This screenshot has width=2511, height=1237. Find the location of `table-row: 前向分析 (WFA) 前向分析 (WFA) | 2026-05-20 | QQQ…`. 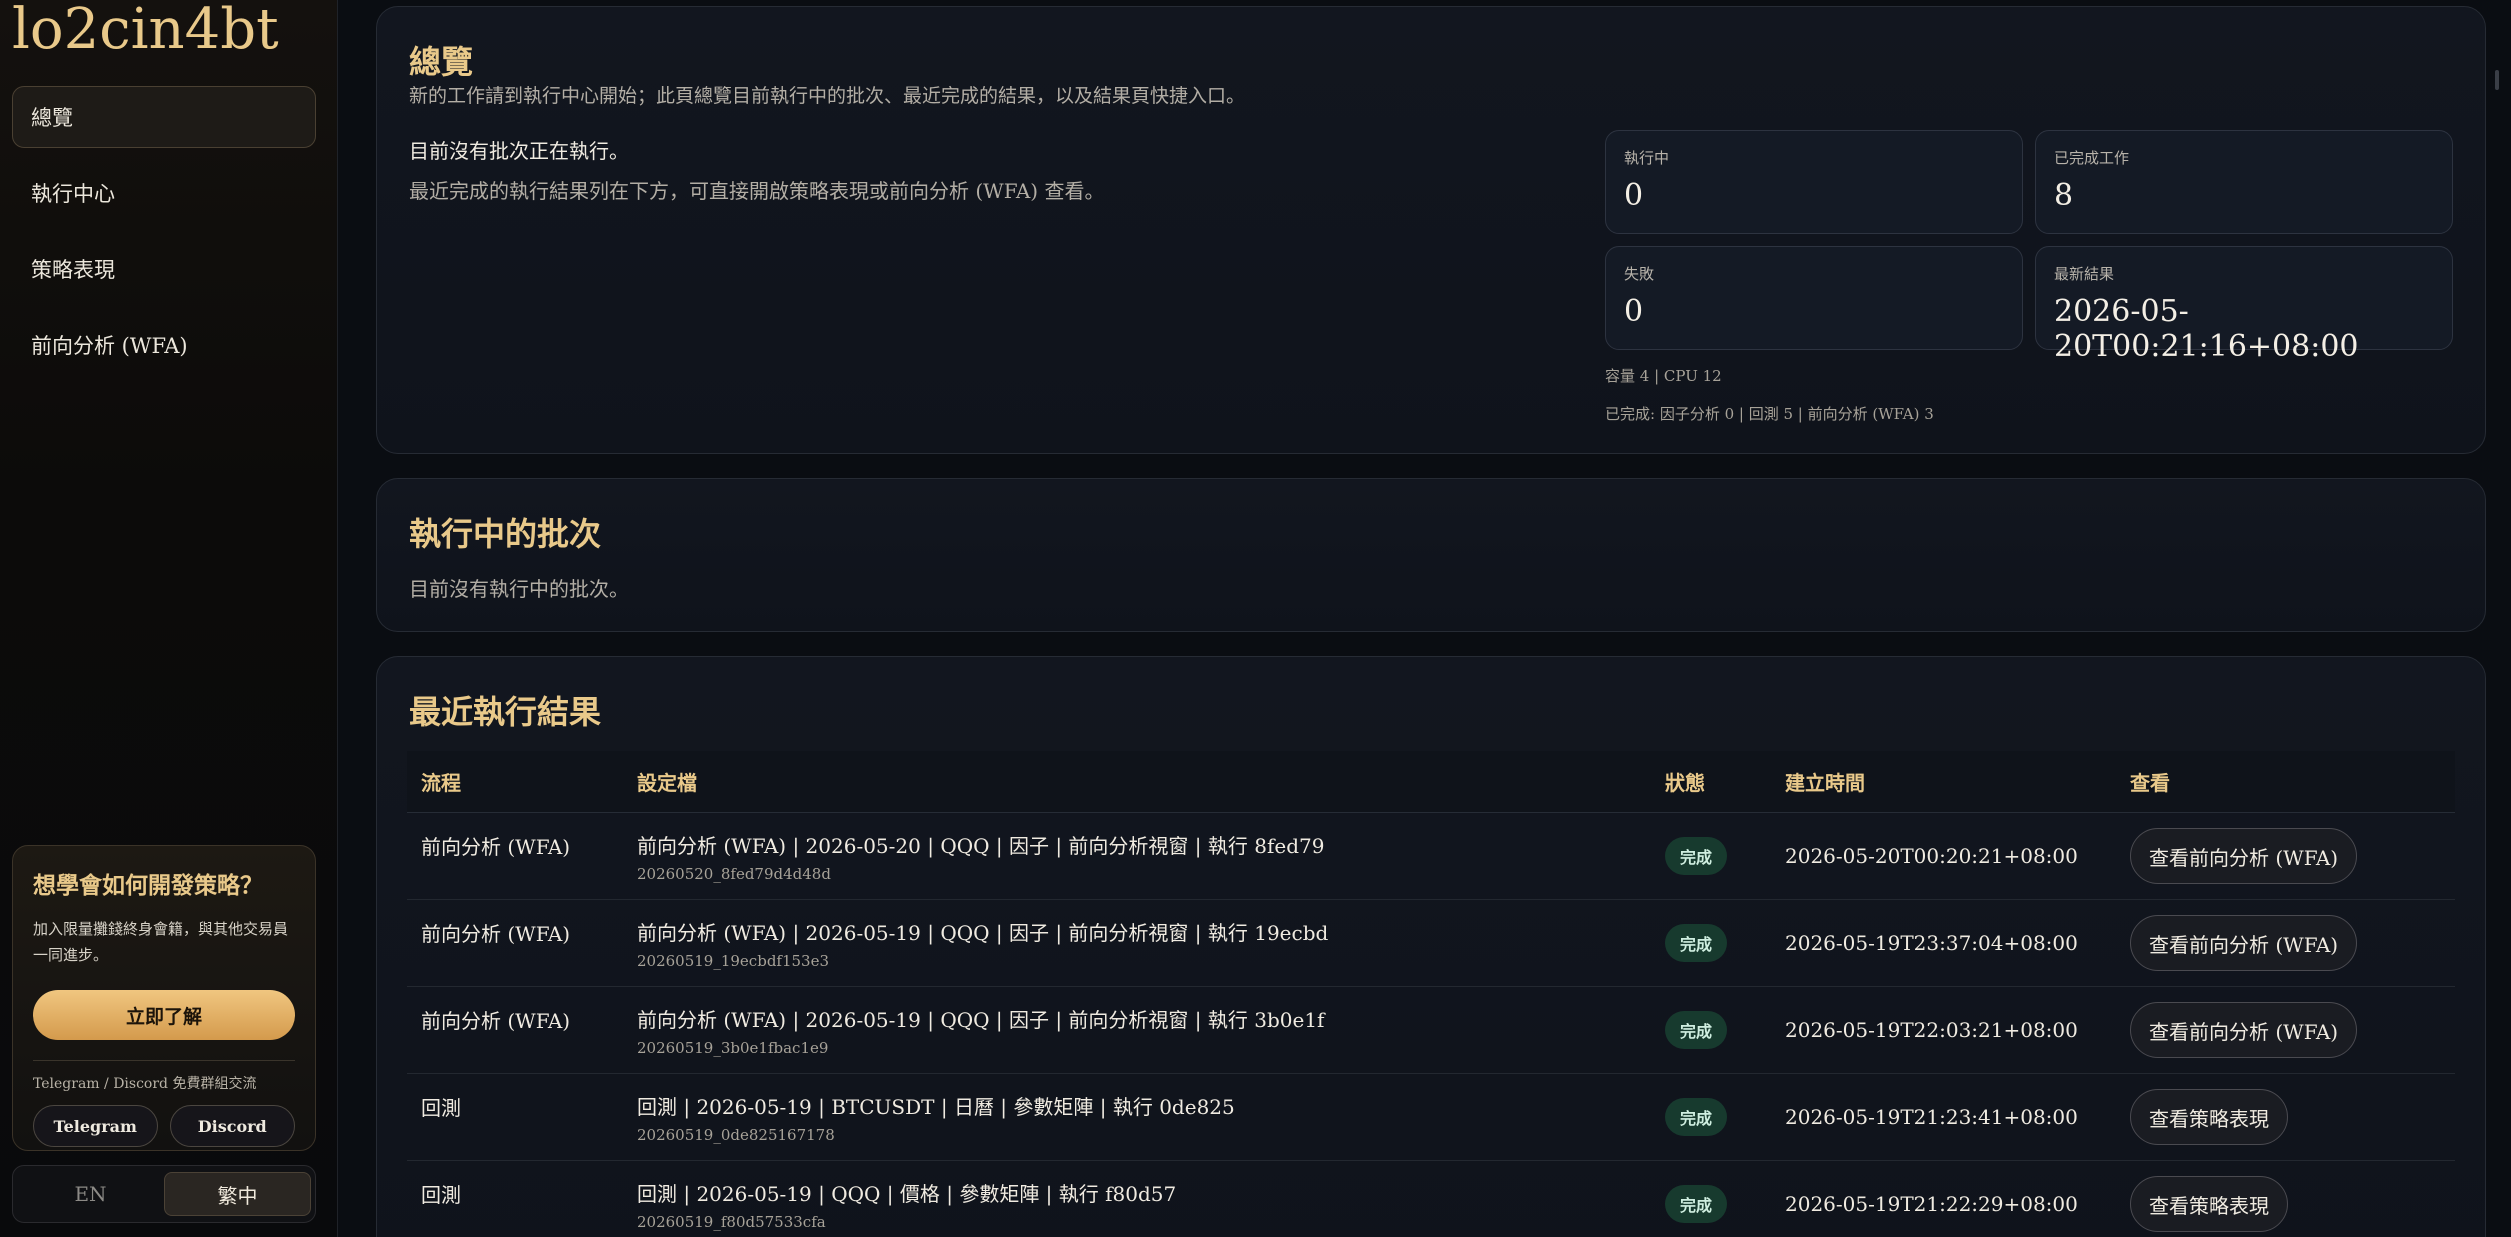

table-row: 前向分析 (WFA) 前向分析 (WFA) | 2026-05-20 | QQQ… is located at coordinates (1431, 856).